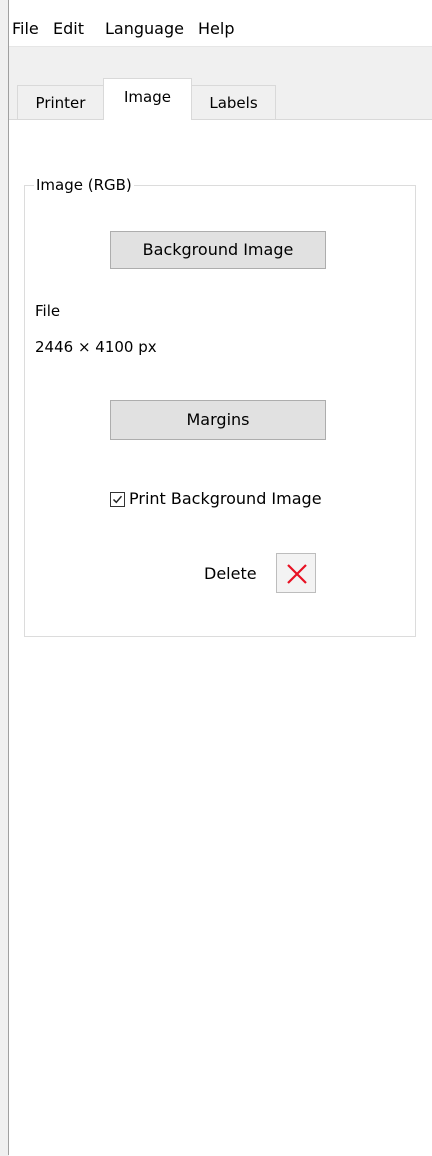 The height and width of the screenshot is (1156, 432). What do you see at coordinates (220, 46) in the screenshot?
I see `menu-separator` at bounding box center [220, 46].